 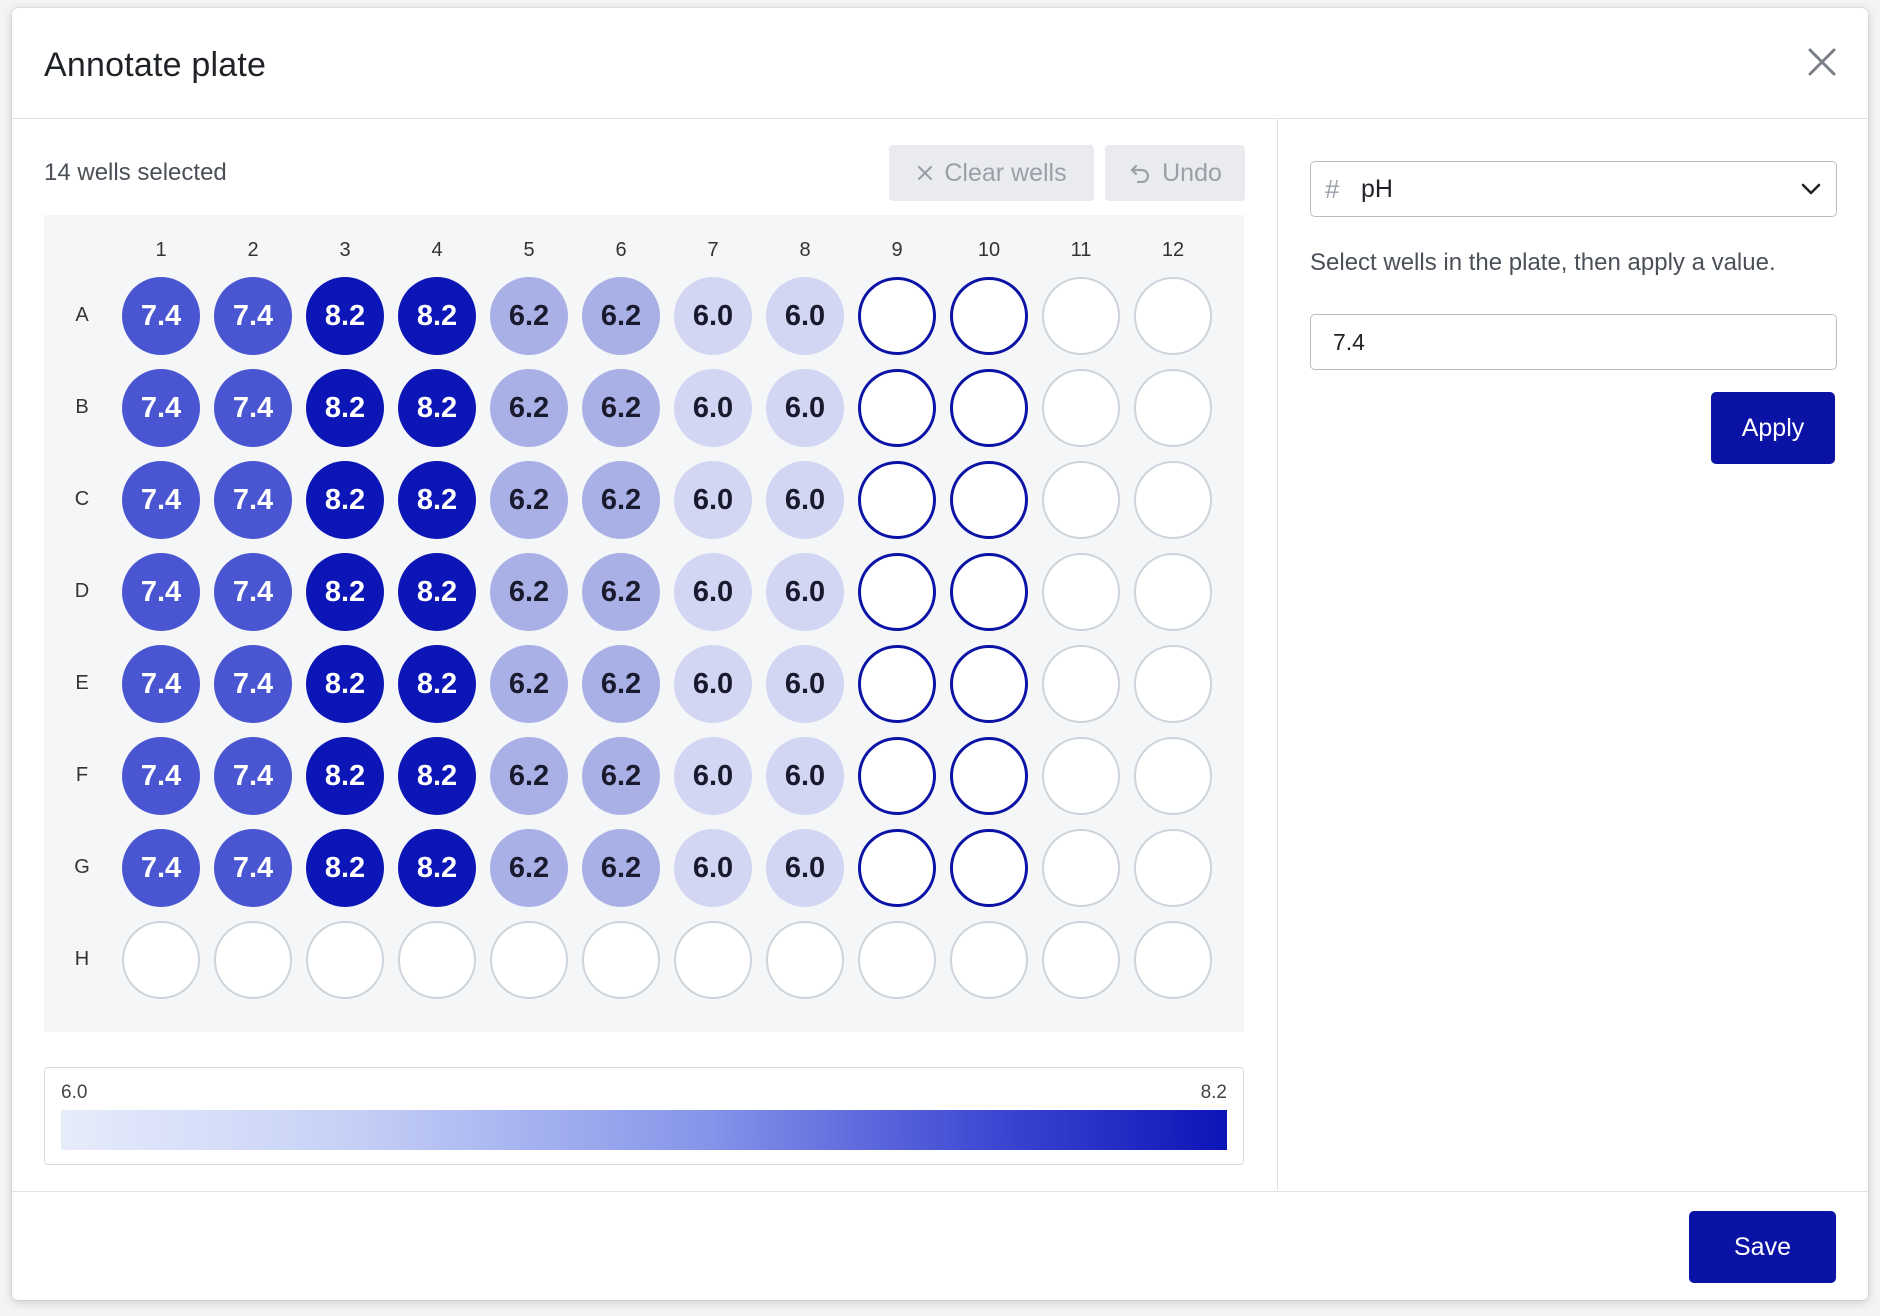 What do you see at coordinates (345, 776) in the screenshot?
I see `well-f3: 8.2` at bounding box center [345, 776].